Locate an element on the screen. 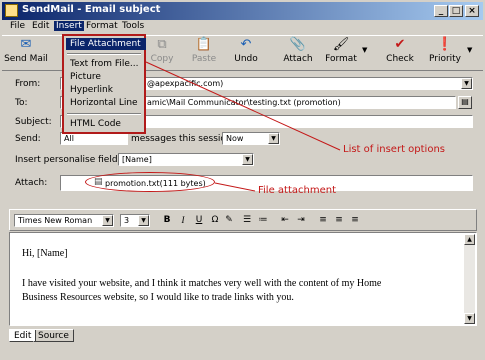 This screenshot has height=360, width=485. insert-menu-horizontal-line: Horizontal Line is located at coordinates (106, 103).